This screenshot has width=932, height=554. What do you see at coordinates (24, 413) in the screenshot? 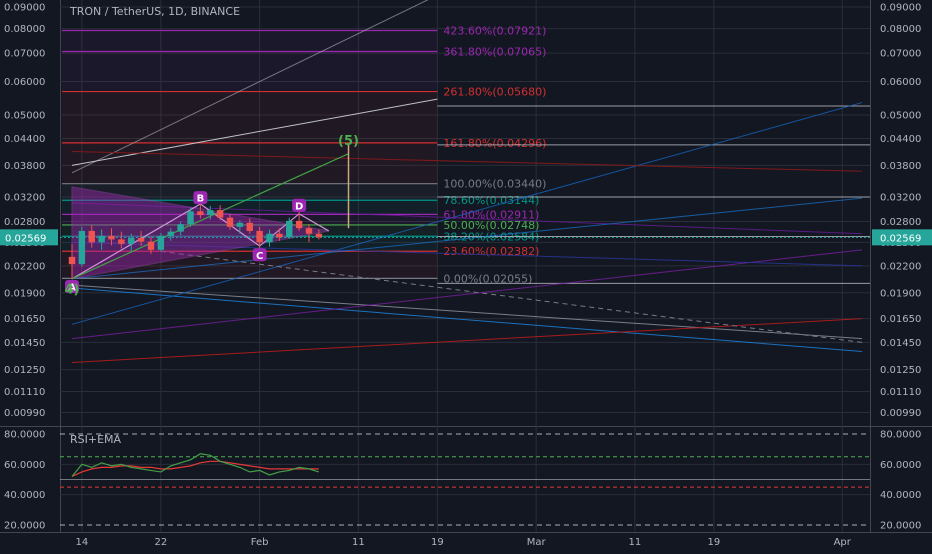
I see `y-tick-label-left: 0.00990` at bounding box center [24, 413].